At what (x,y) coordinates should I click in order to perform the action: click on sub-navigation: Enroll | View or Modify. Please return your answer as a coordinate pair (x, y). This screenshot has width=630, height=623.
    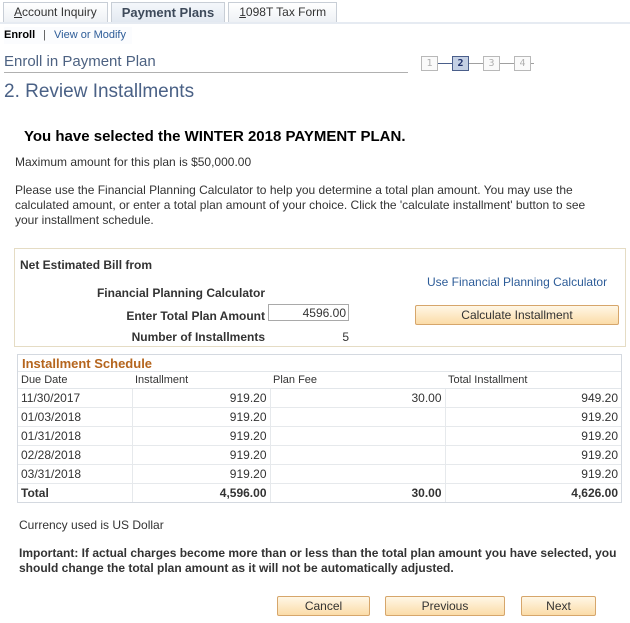
    Looking at the image, I should click on (68, 35).